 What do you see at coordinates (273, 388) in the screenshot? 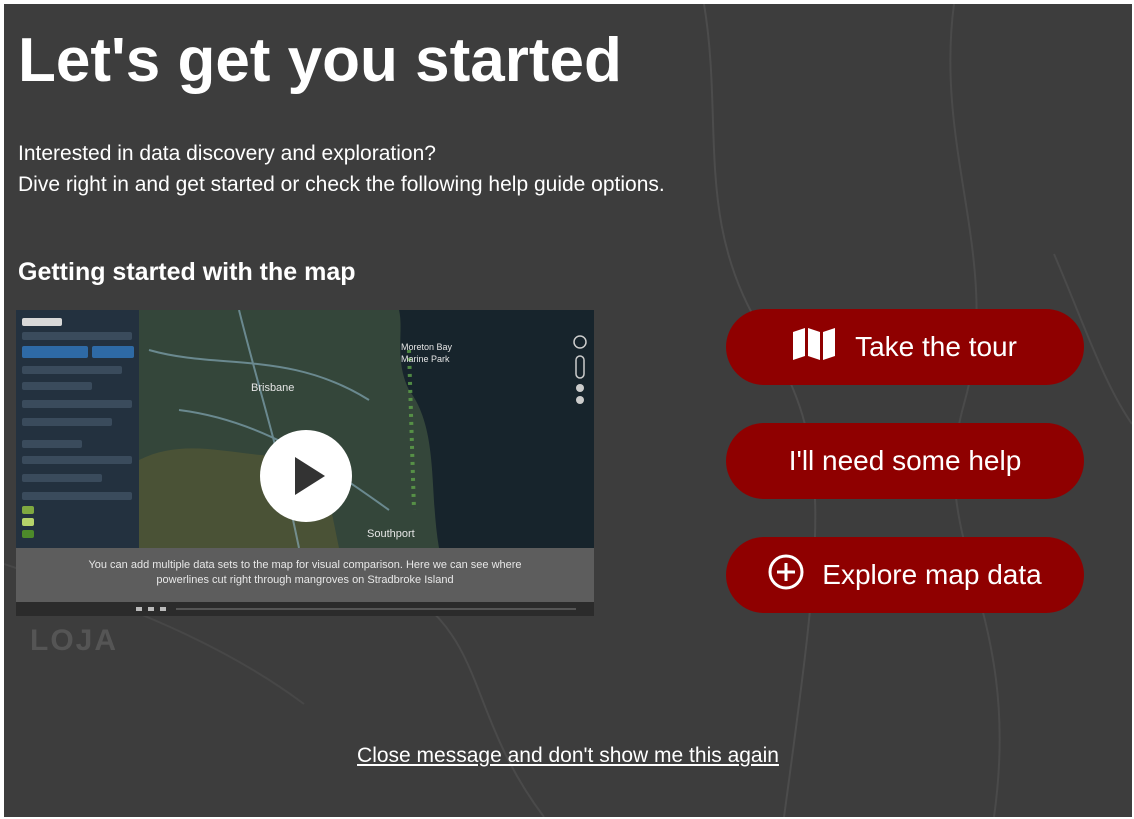
I see `video-map-label-city: Brisbane` at bounding box center [273, 388].